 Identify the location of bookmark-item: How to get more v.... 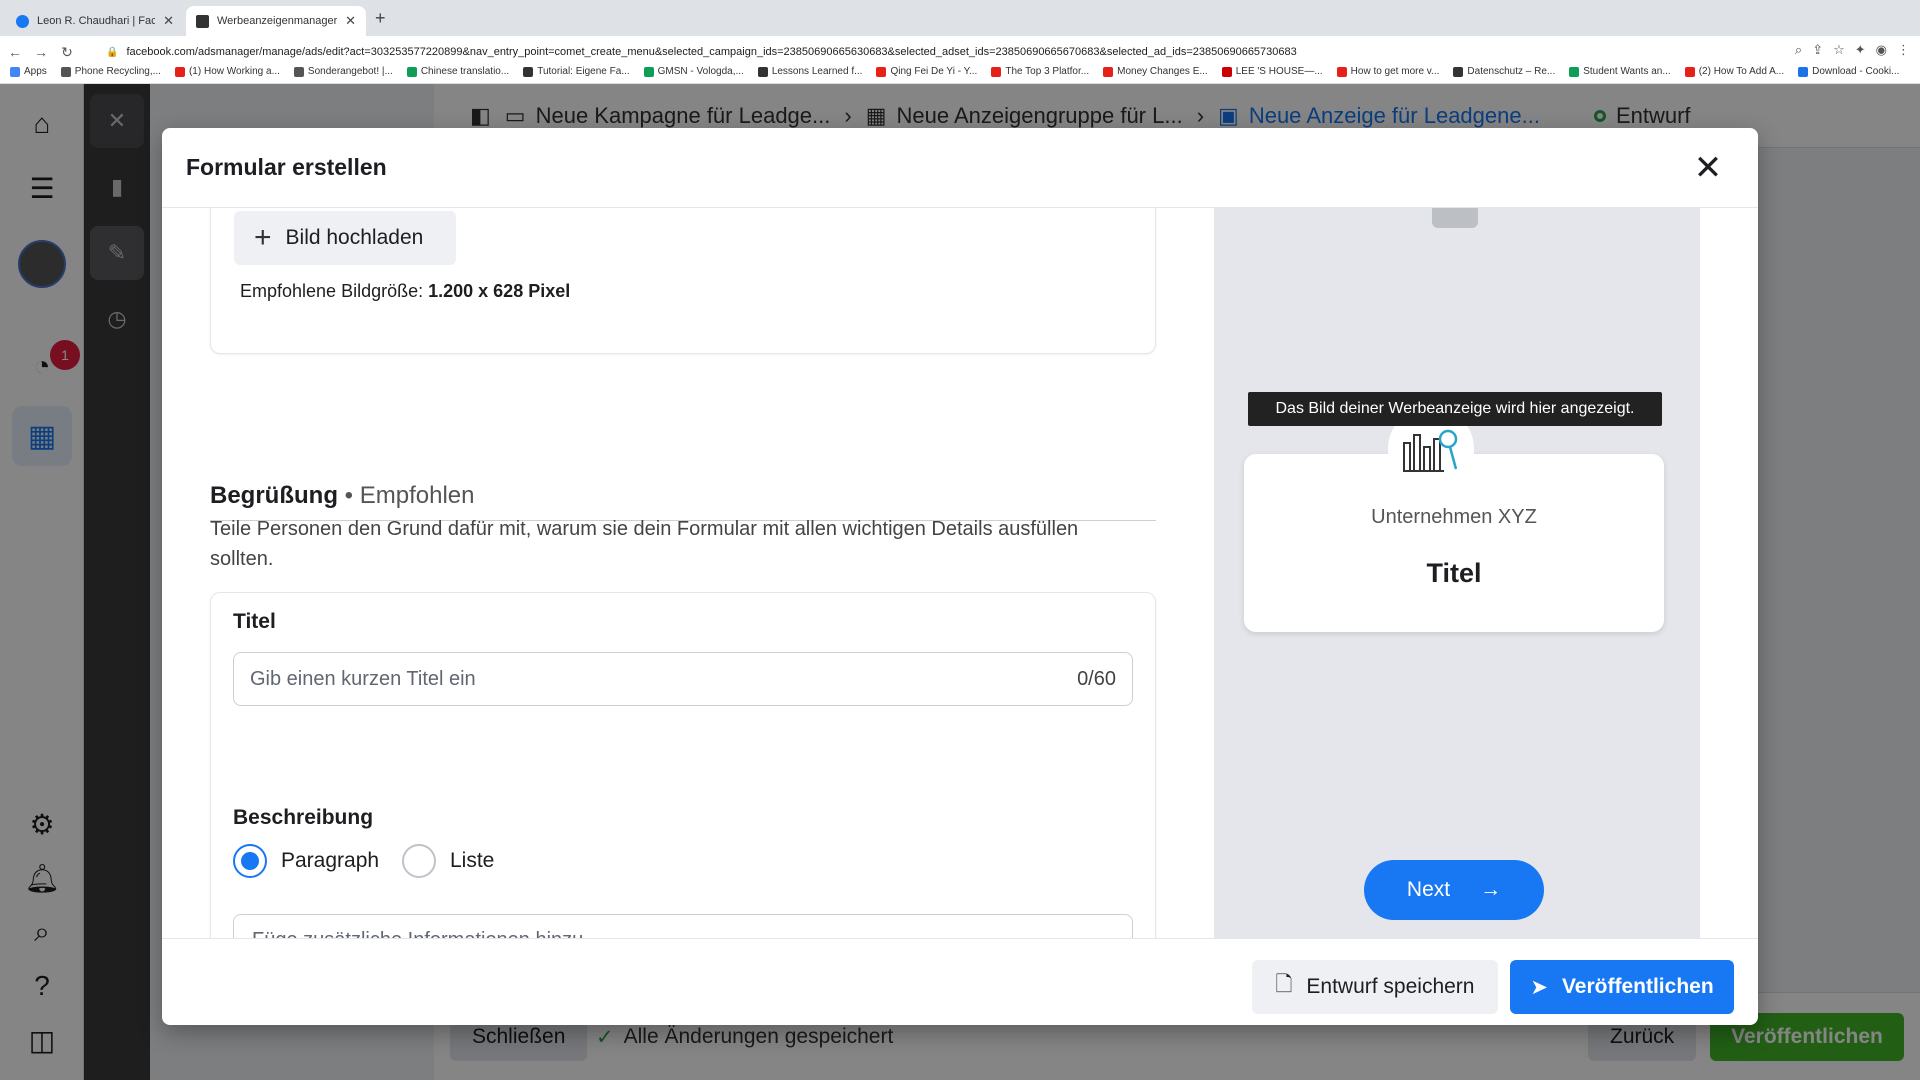
(1387, 71).